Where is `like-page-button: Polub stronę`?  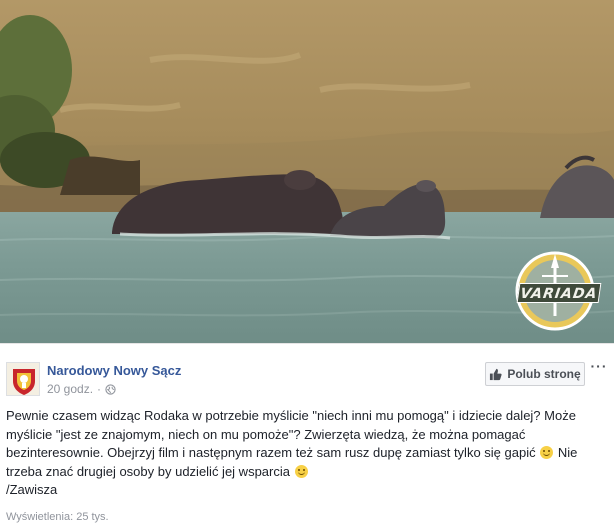 like-page-button: Polub stronę is located at coordinates (535, 374).